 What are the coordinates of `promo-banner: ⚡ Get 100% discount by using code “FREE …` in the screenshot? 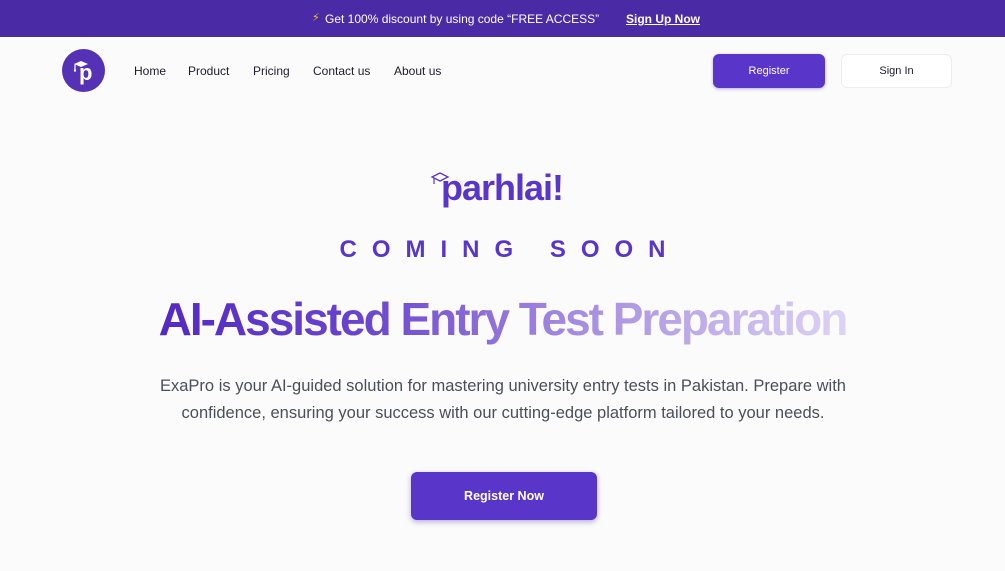 It's located at (502, 18).